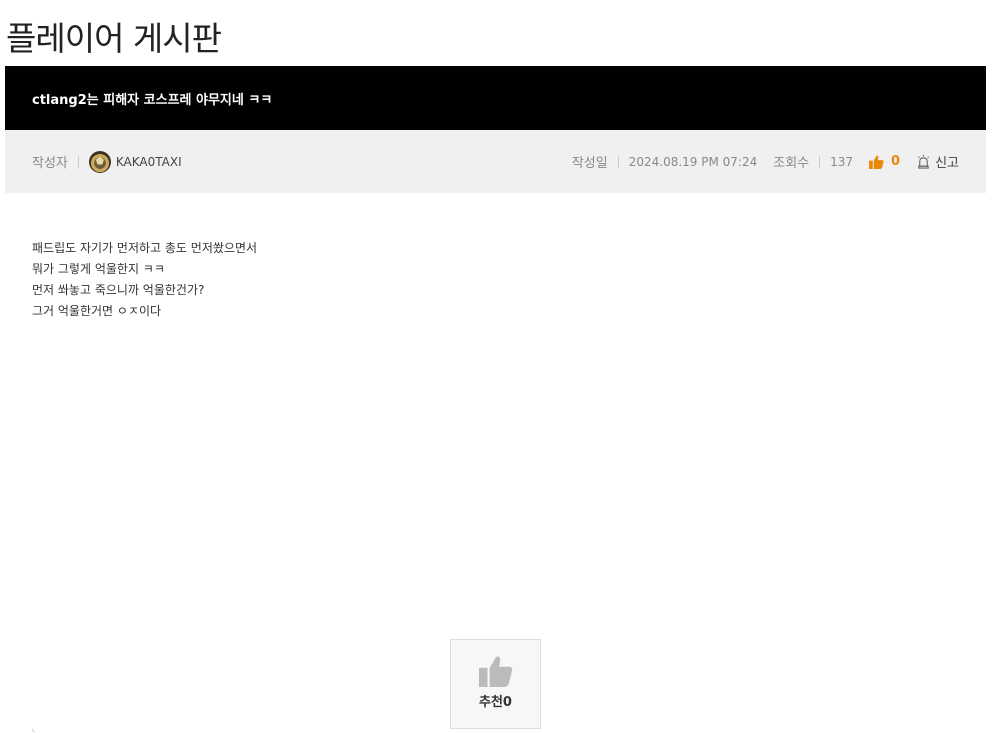  Describe the element at coordinates (495, 98) in the screenshot. I see `post-title-bar: ctlang2는 피해자 코스프레 야무지네 ㅋㅋ` at that location.